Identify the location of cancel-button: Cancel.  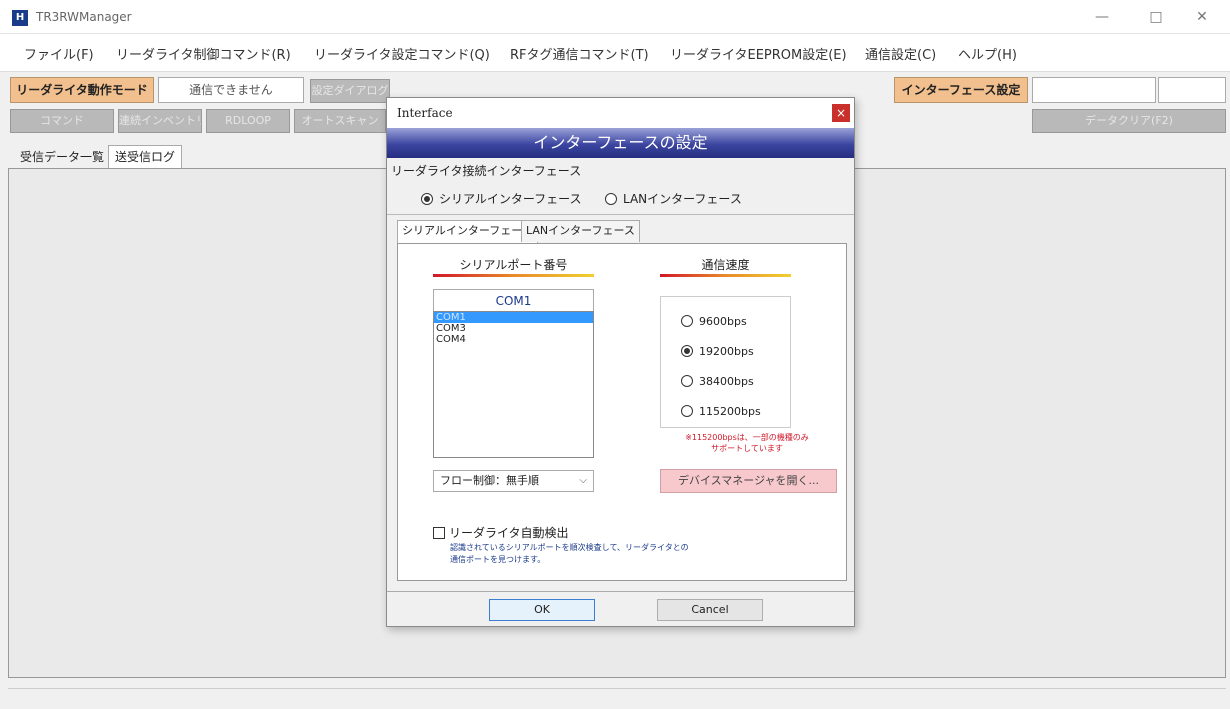
(710, 610).